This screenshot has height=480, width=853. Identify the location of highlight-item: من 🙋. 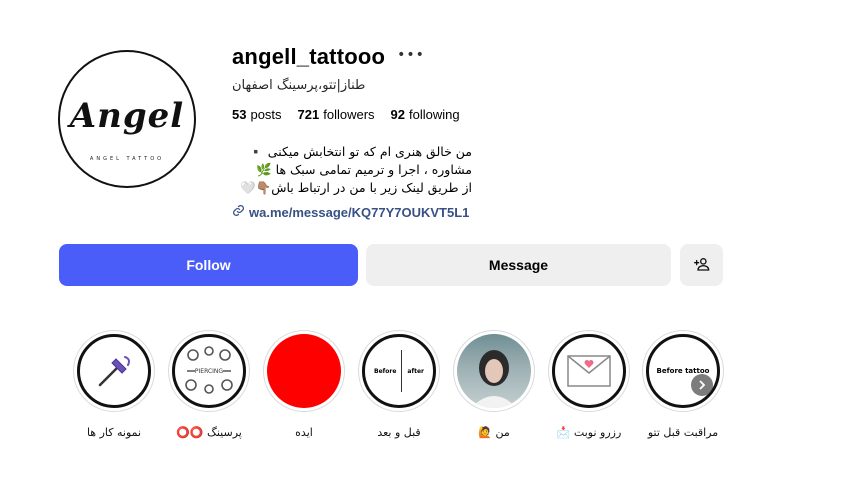
(494, 384).